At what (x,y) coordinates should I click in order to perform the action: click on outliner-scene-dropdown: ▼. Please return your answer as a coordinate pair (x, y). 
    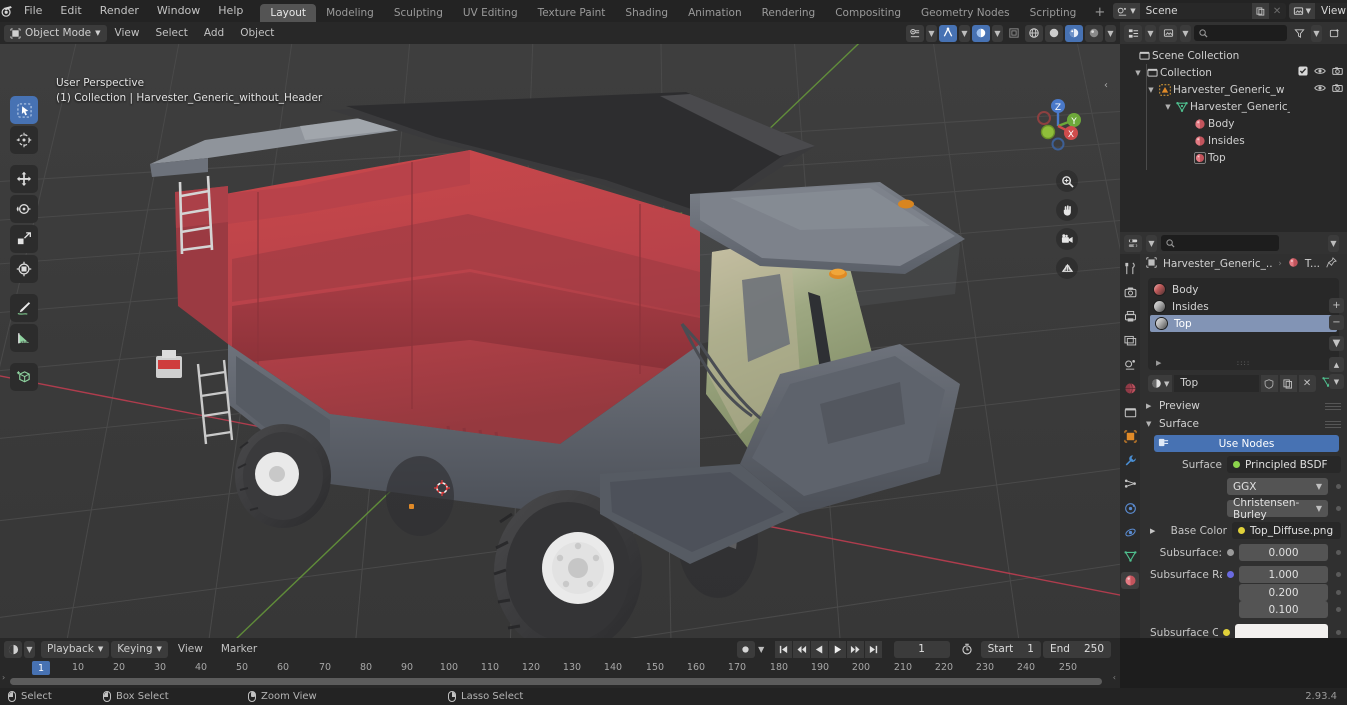
    Looking at the image, I should click on (1185, 33).